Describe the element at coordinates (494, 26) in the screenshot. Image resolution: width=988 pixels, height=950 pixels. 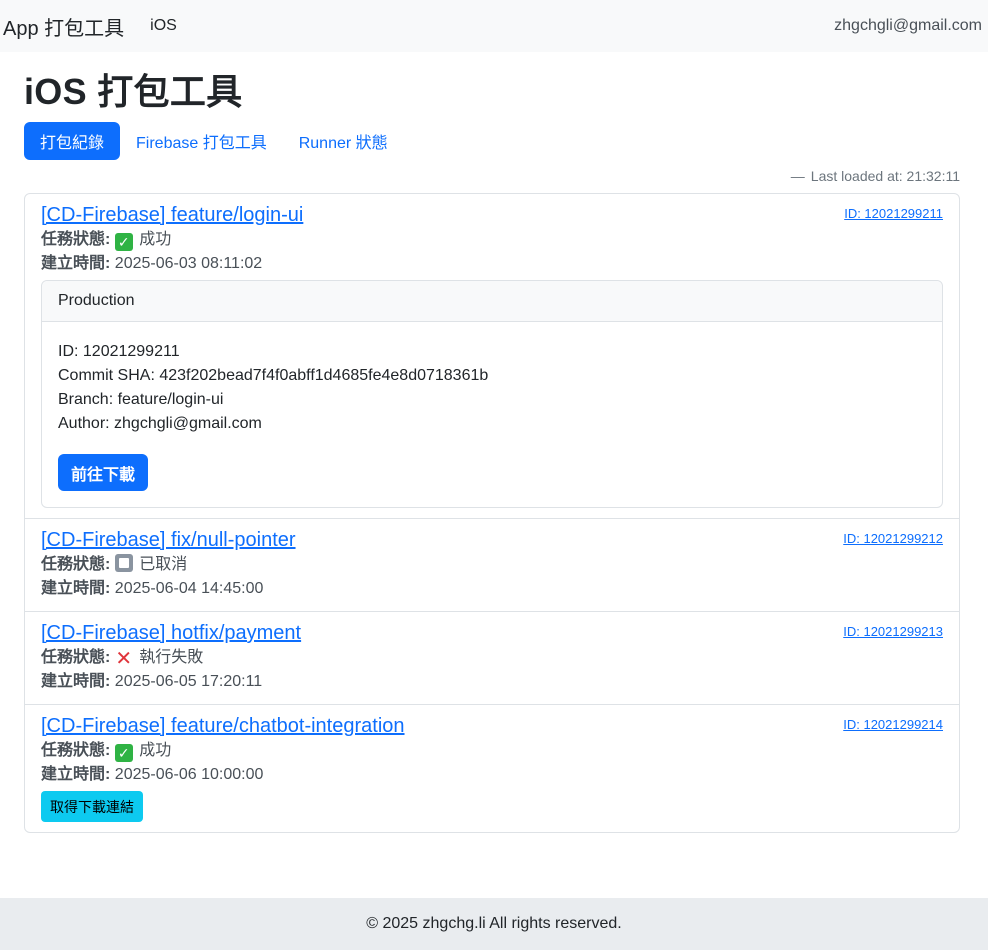
I see `top-navbar: App 打包工具 iOS zhgchgli@gmail.com` at that location.